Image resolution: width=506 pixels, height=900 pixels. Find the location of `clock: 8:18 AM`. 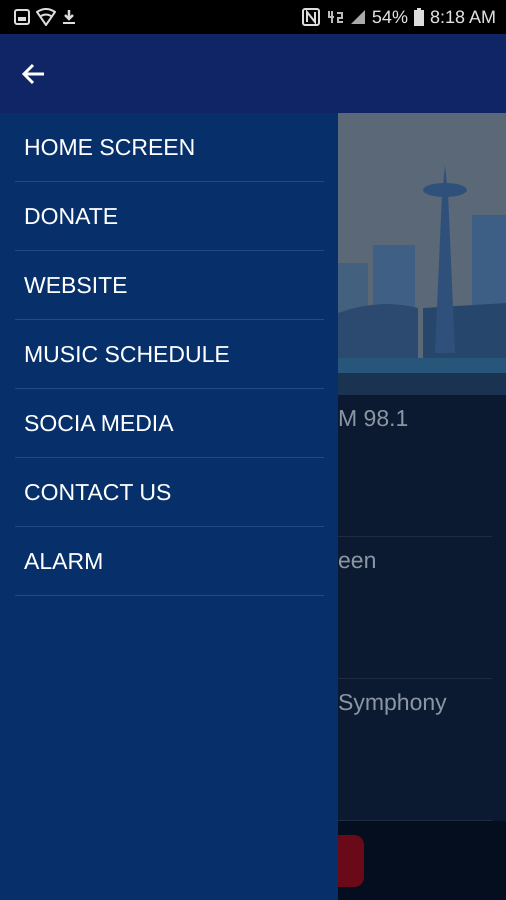

clock: 8:18 AM is located at coordinates (463, 17).